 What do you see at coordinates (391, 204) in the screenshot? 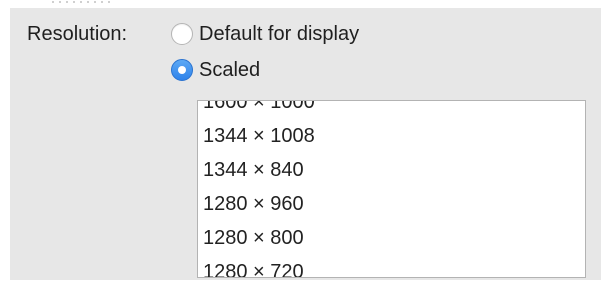
I see `resolution-item-1280x960: 1280 × 960` at bounding box center [391, 204].